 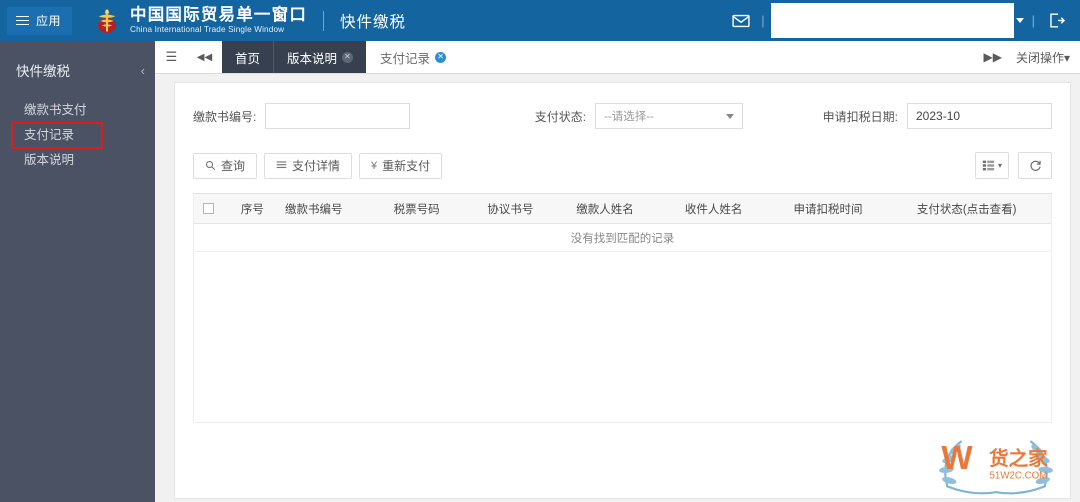 I want to click on column-header-seq: 序号, so click(x=252, y=209).